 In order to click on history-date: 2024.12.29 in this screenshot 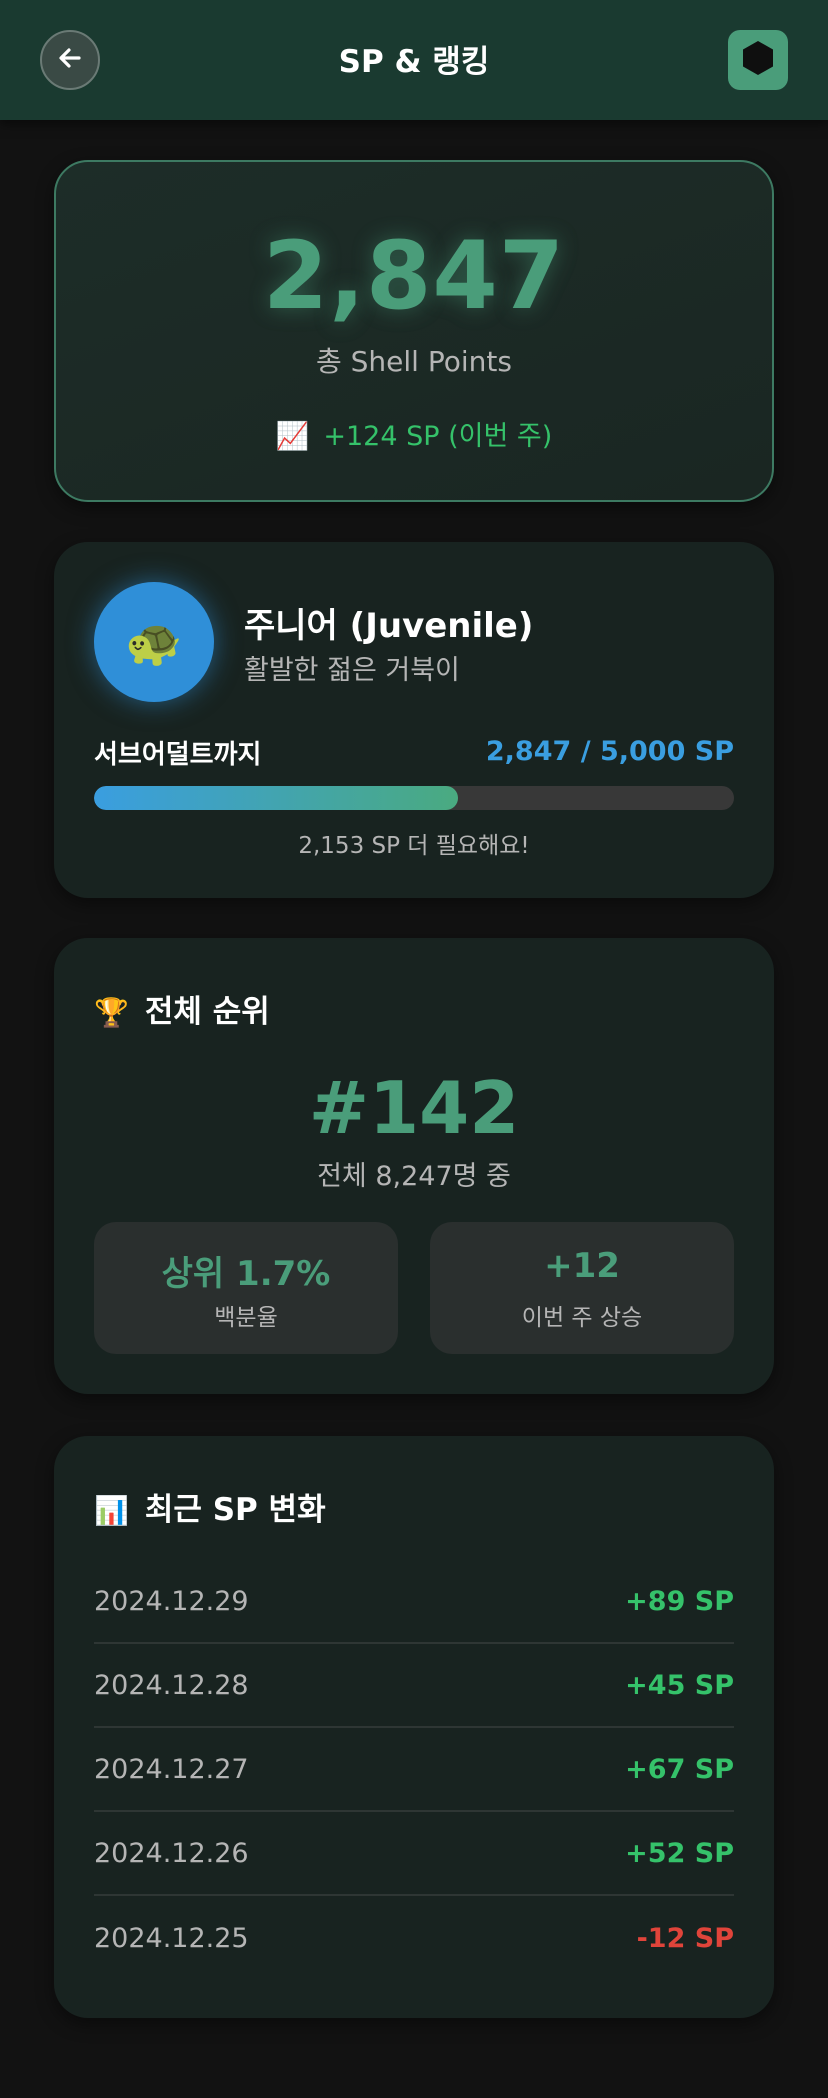, I will do `click(171, 1601)`.